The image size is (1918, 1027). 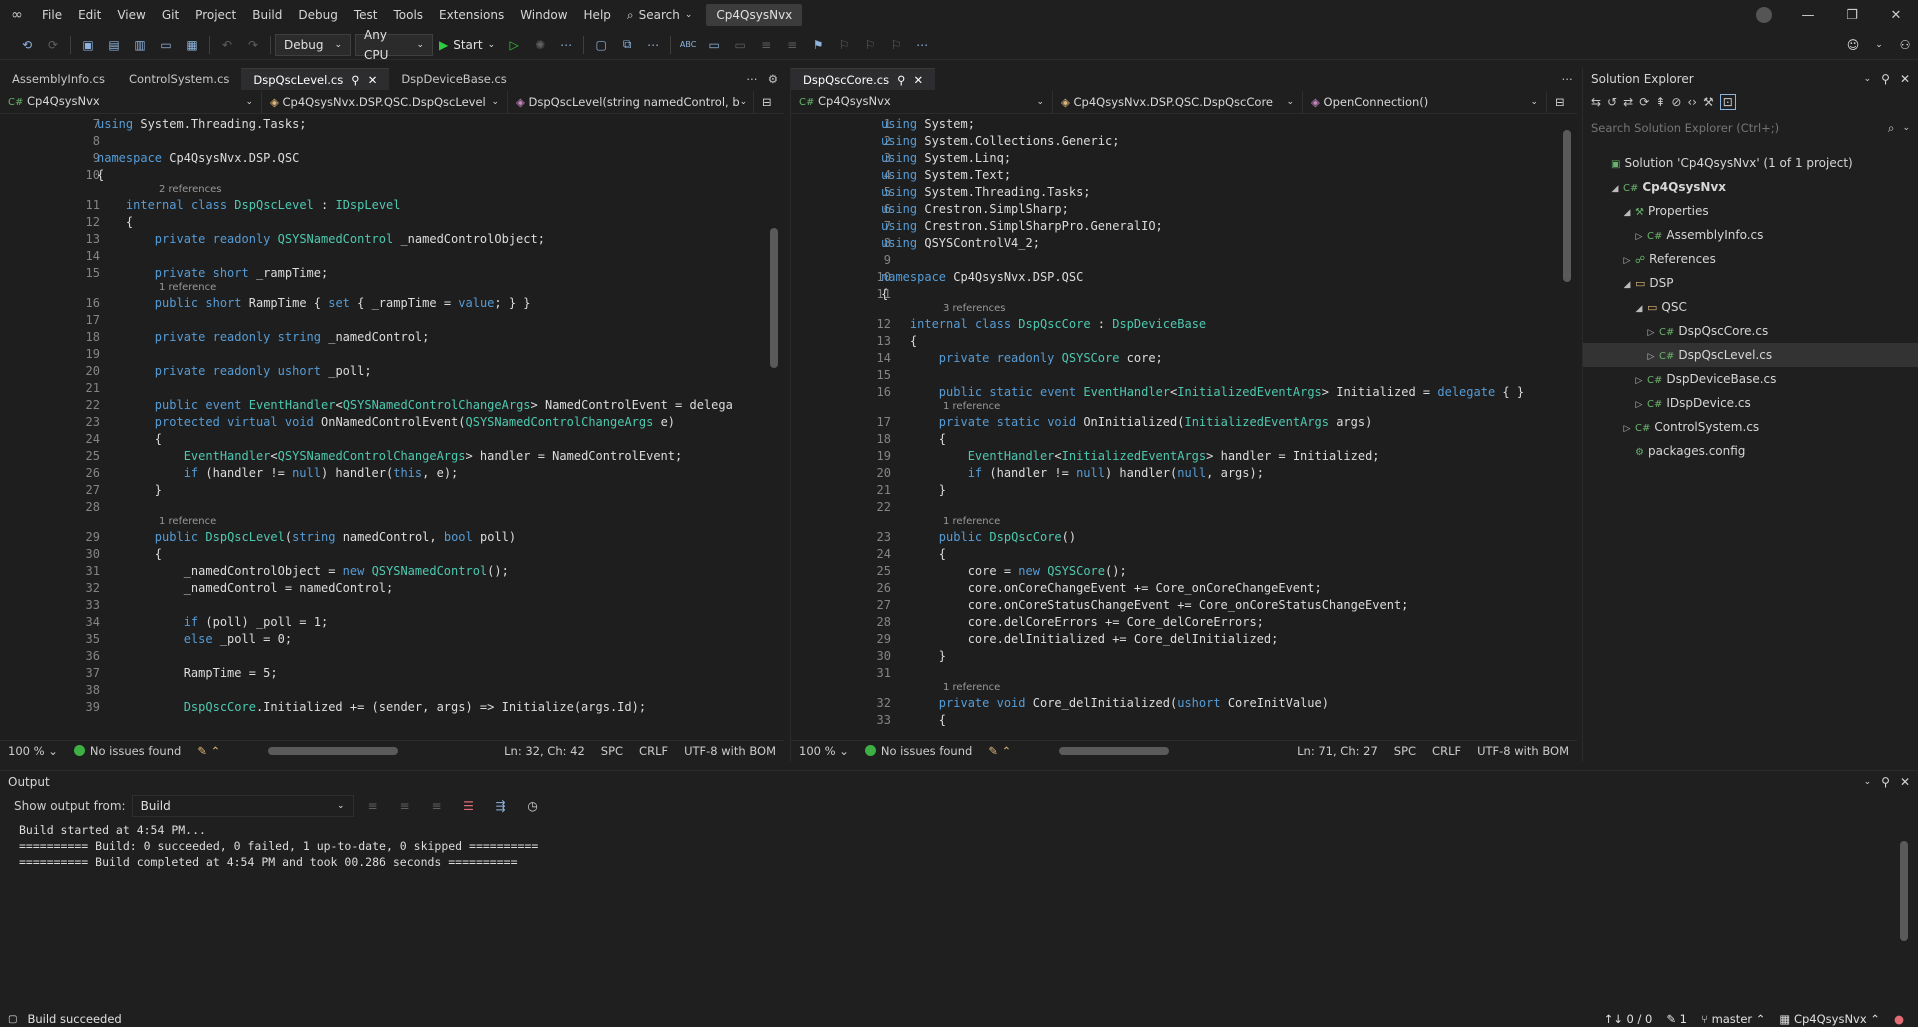 What do you see at coordinates (1676, 102) in the screenshot?
I see `show-all-files-icon: ⊘` at bounding box center [1676, 102].